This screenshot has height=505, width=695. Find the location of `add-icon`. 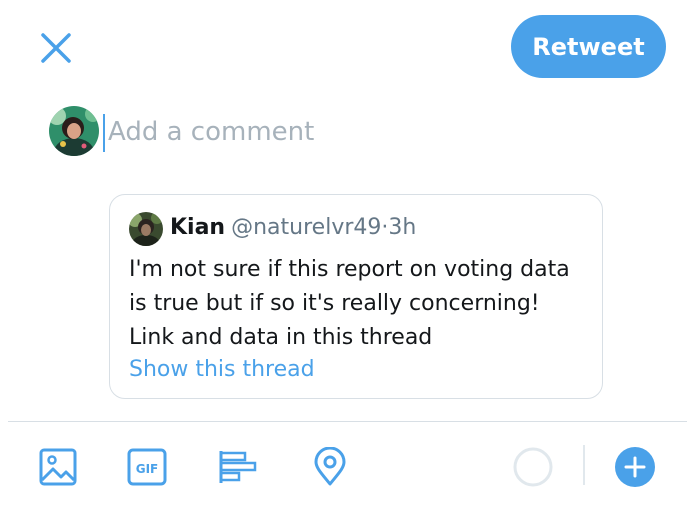

add-icon is located at coordinates (635, 467).